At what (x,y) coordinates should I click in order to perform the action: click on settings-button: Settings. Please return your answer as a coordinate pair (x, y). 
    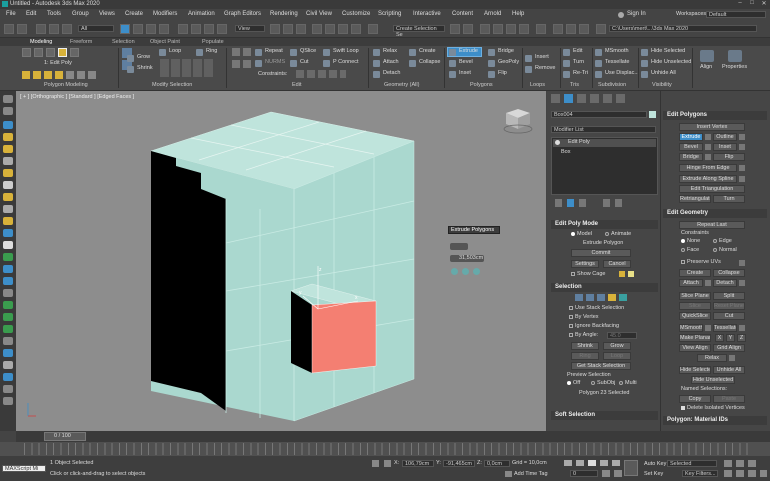
    Looking at the image, I should click on (585, 264).